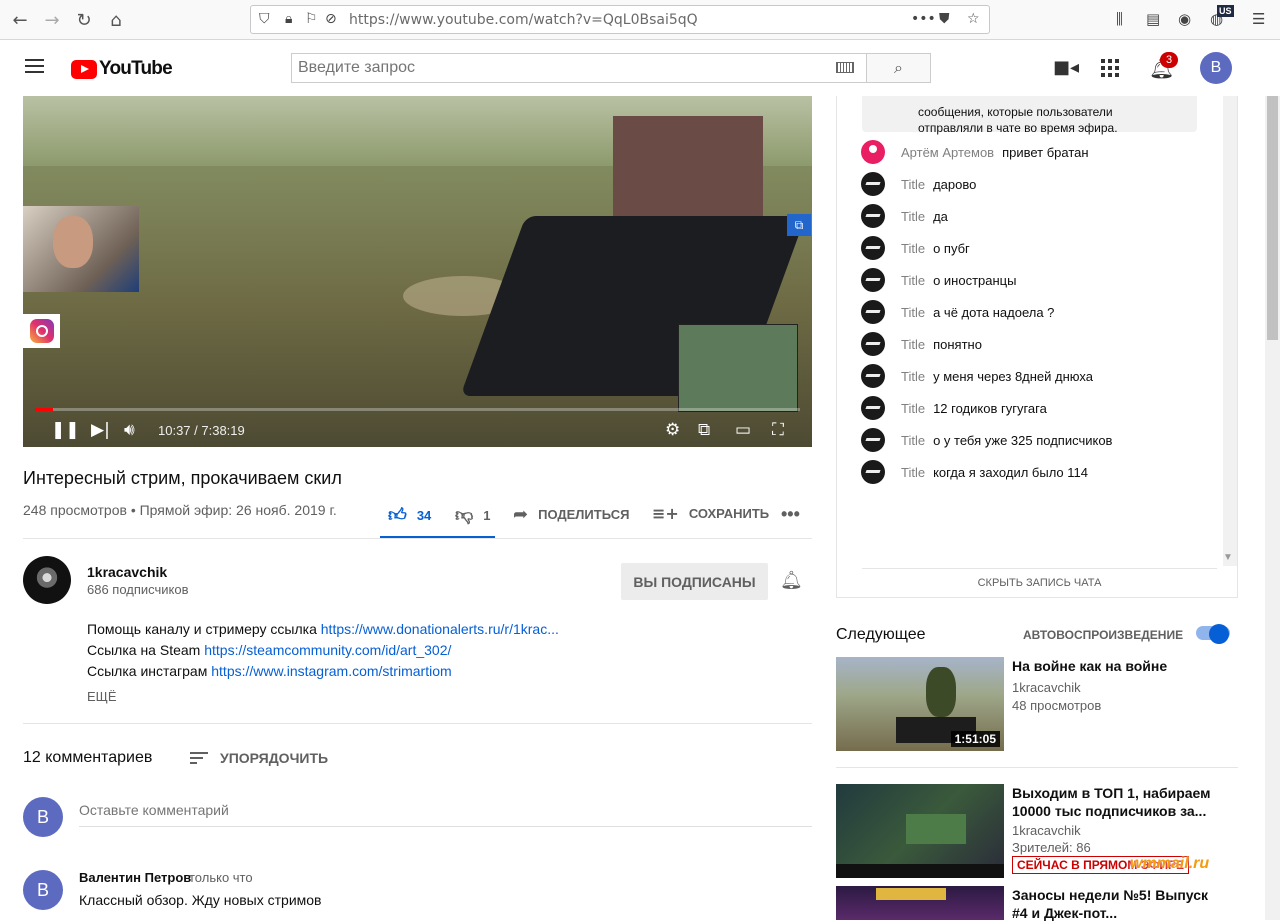  What do you see at coordinates (20, 20) in the screenshot?
I see `back-icon: ←` at bounding box center [20, 20].